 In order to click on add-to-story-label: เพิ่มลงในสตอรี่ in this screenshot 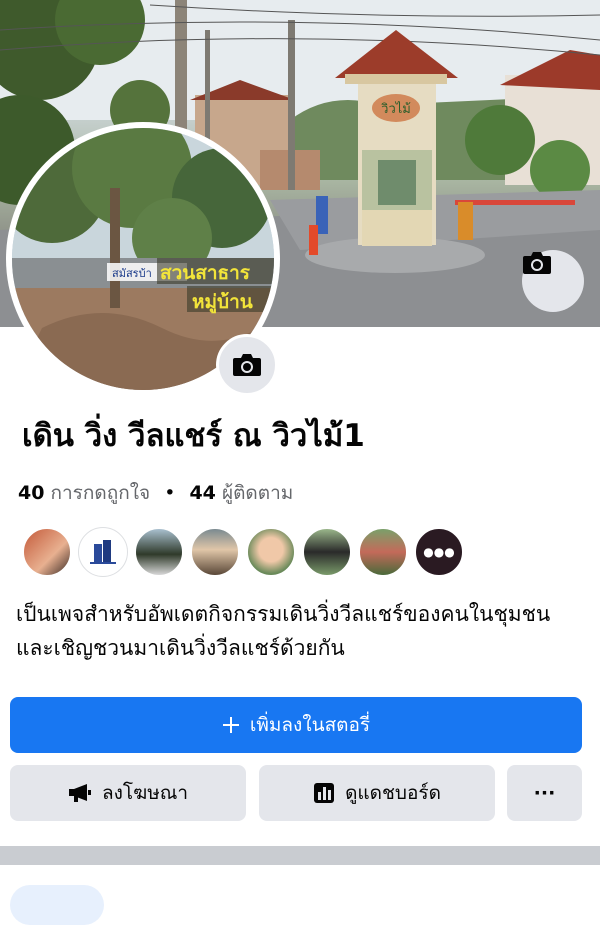, I will do `click(310, 725)`.